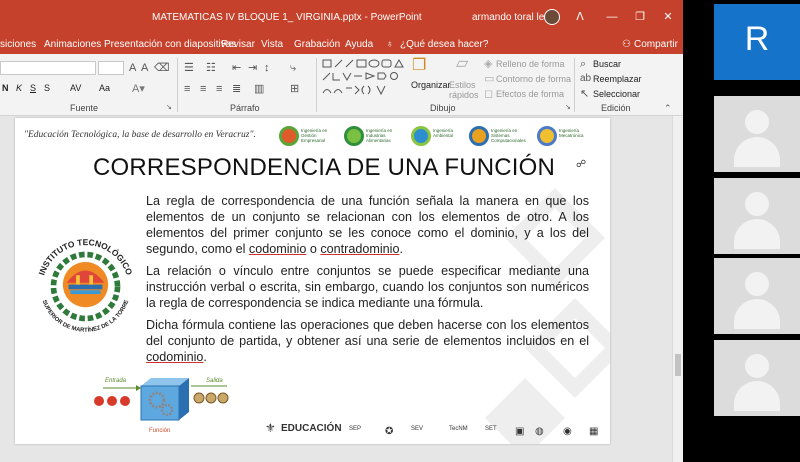  I want to click on maximize-button: ❐, so click(640, 17).